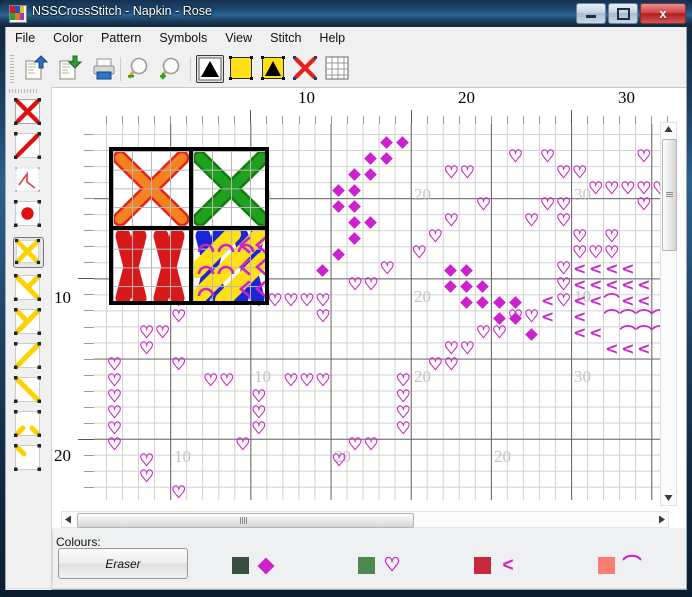  Describe the element at coordinates (669, 195) in the screenshot. I see `vertical-scroll-thumb` at that location.